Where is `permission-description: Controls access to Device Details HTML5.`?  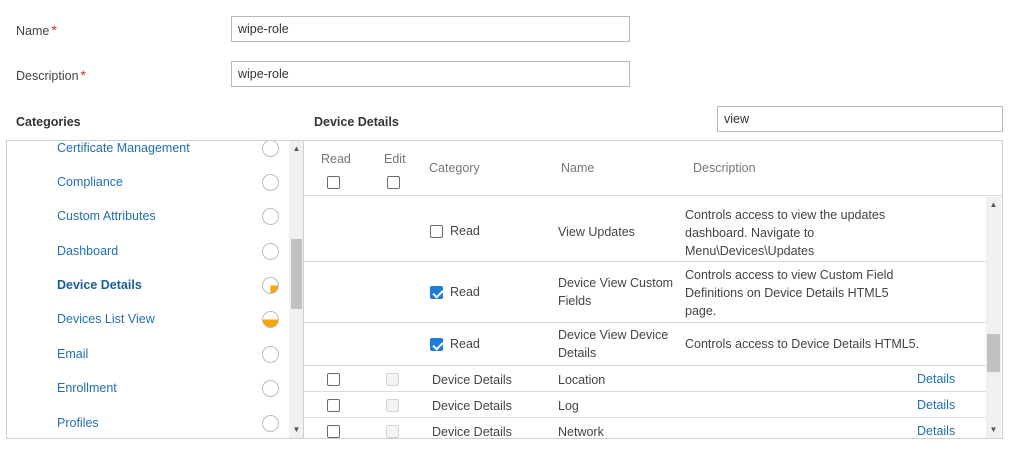 permission-description: Controls access to Device Details HTML5. is located at coordinates (802, 344).